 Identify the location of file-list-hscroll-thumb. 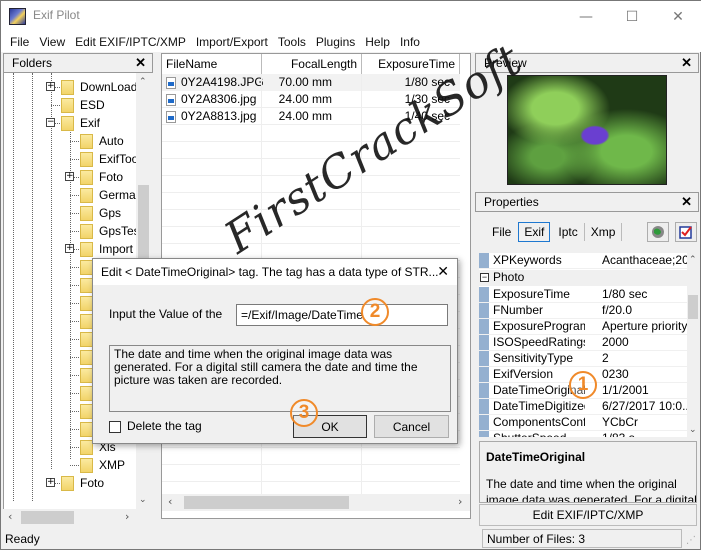
(266, 502).